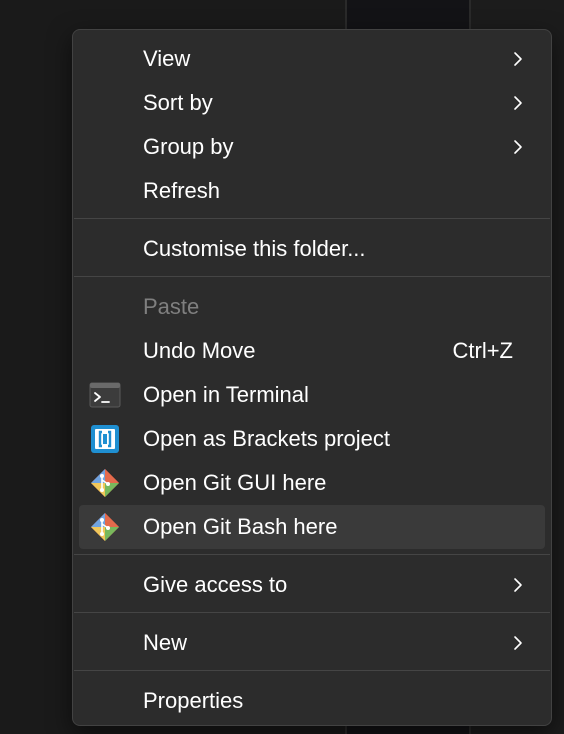 The height and width of the screenshot is (734, 564). Describe the element at coordinates (312, 147) in the screenshot. I see `menu-item-group-by: Group by` at that location.